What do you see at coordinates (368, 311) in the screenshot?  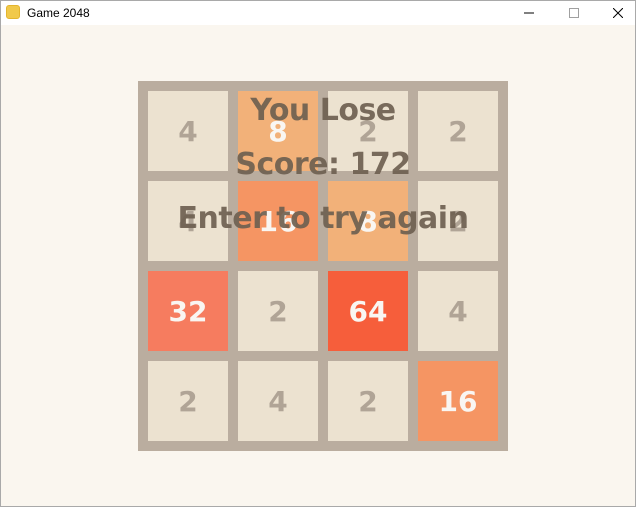 I see `tile: 64` at bounding box center [368, 311].